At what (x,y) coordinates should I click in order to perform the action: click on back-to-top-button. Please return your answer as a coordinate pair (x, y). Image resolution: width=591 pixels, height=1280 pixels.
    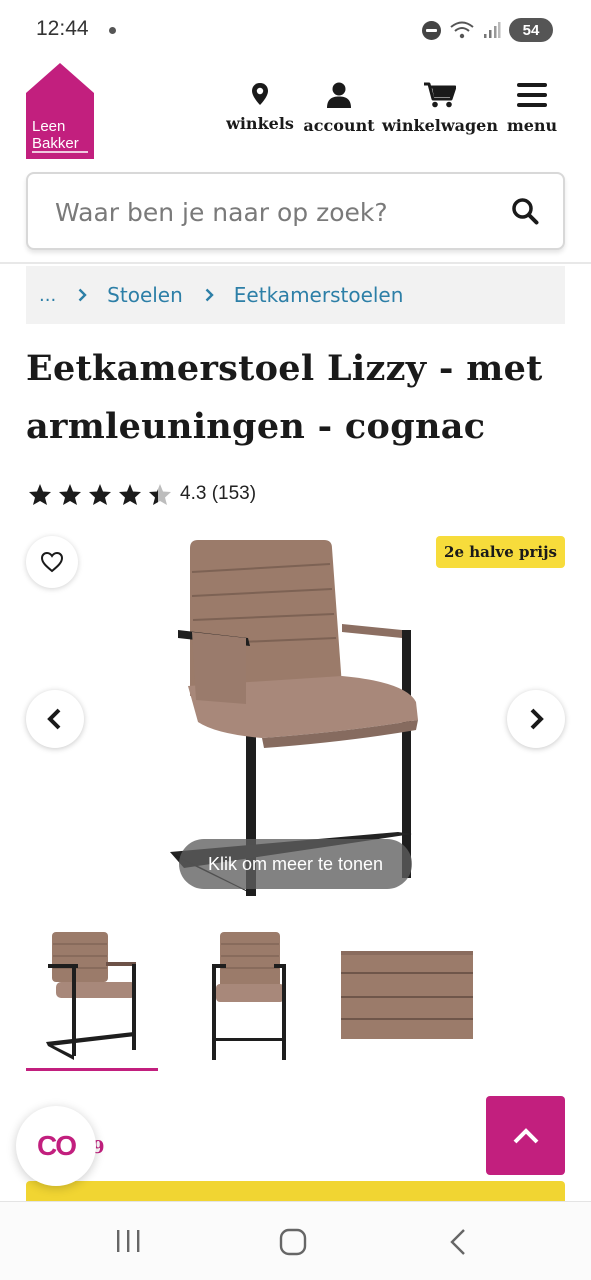
    Looking at the image, I should click on (525, 1135).